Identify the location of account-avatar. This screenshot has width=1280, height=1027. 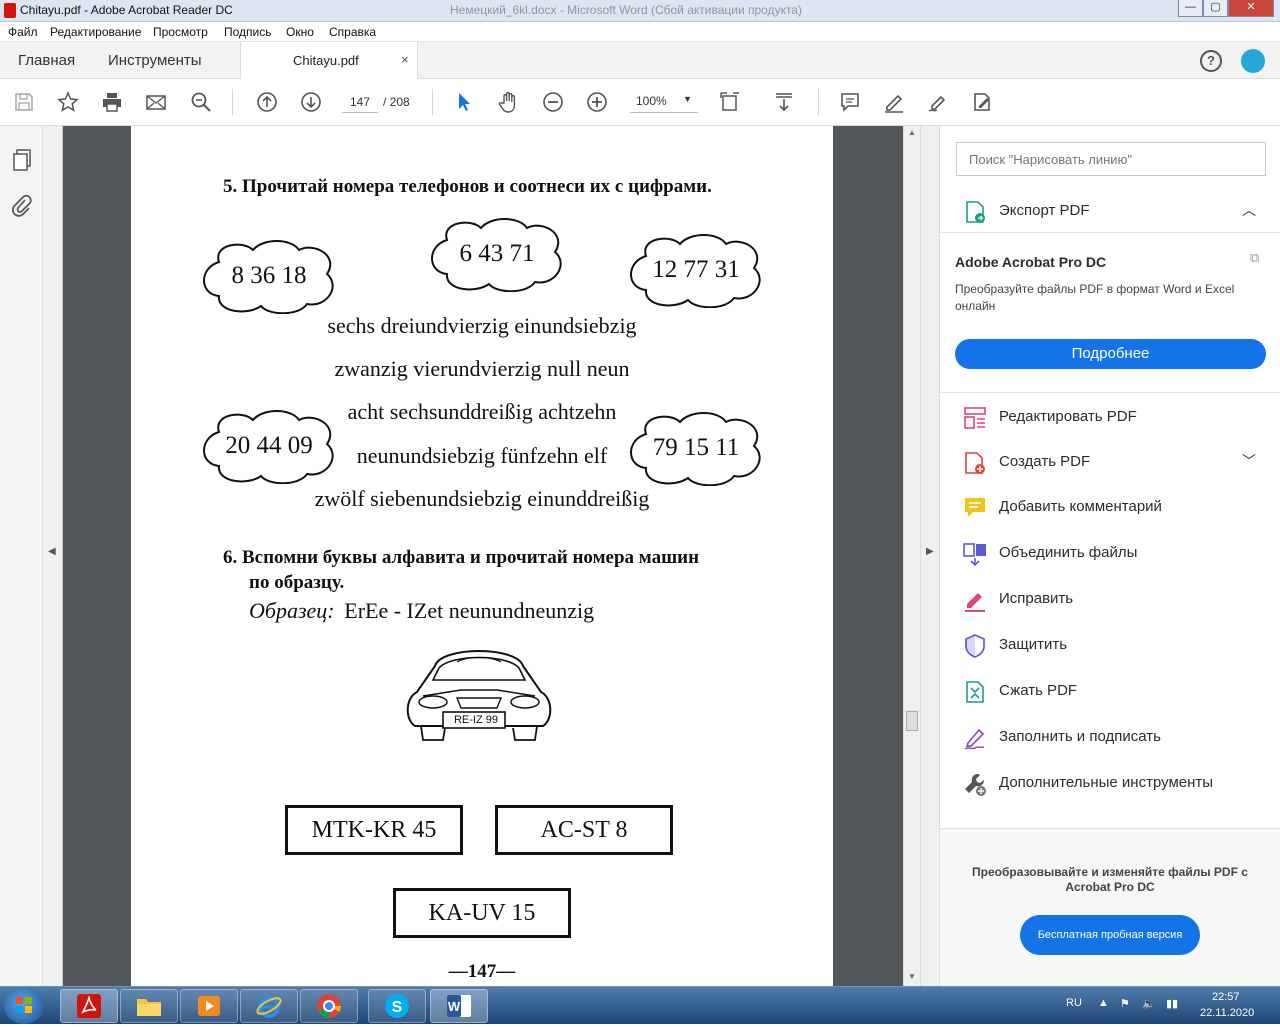
(1253, 61).